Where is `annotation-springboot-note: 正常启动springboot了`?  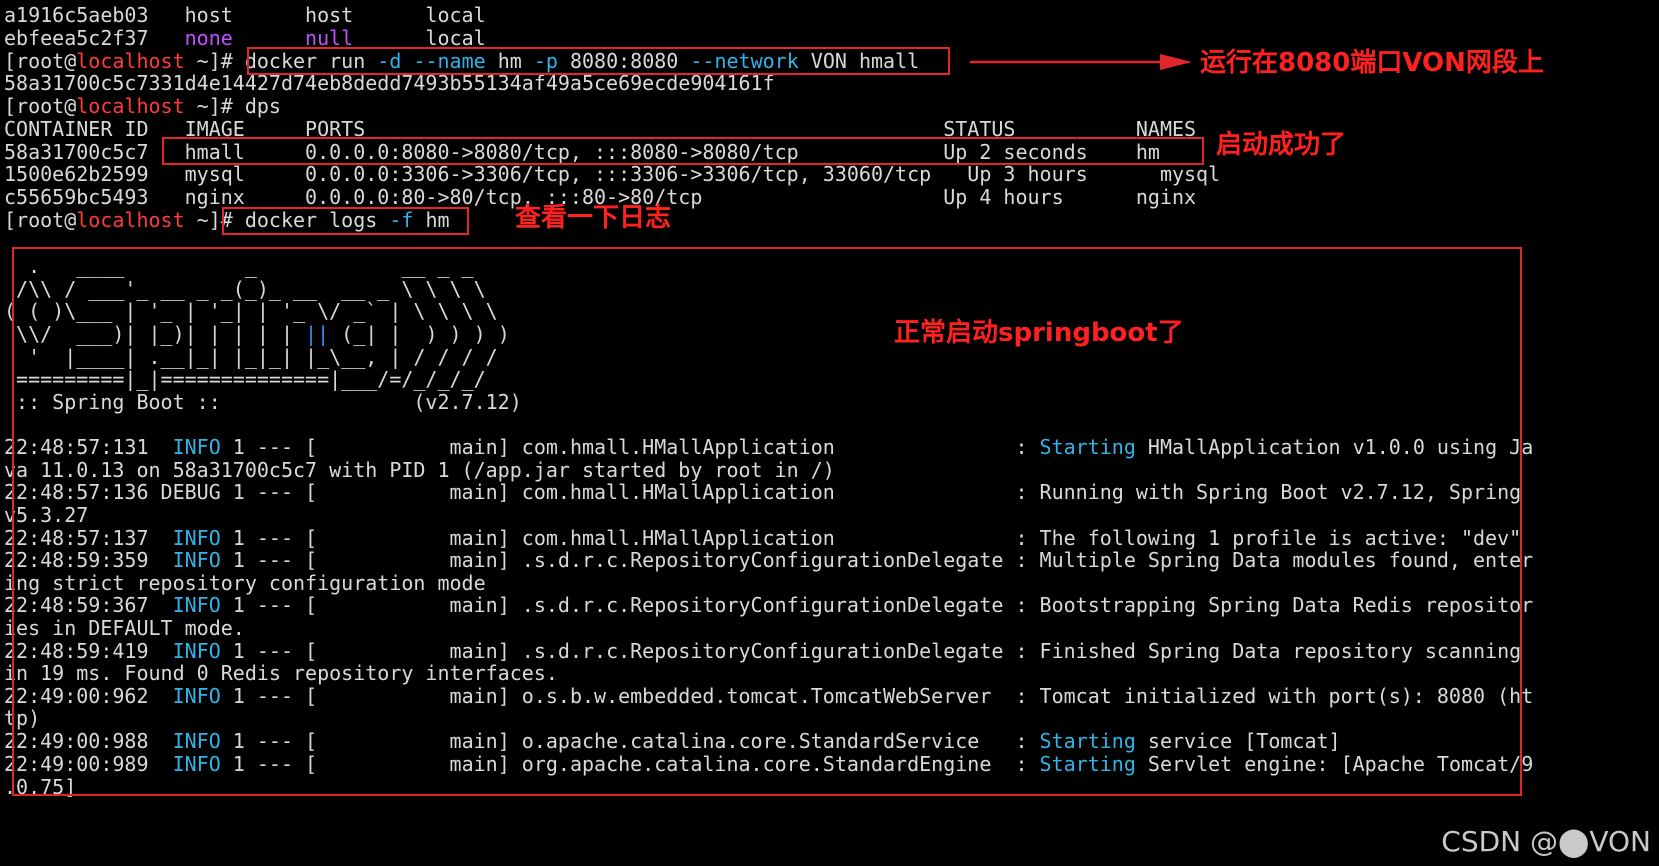 annotation-springboot-note: 正常启动springboot了 is located at coordinates (1039, 333).